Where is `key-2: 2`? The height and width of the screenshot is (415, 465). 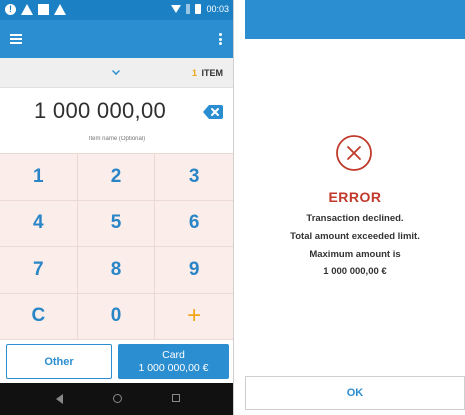
key-2: 2 is located at coordinates (116, 177).